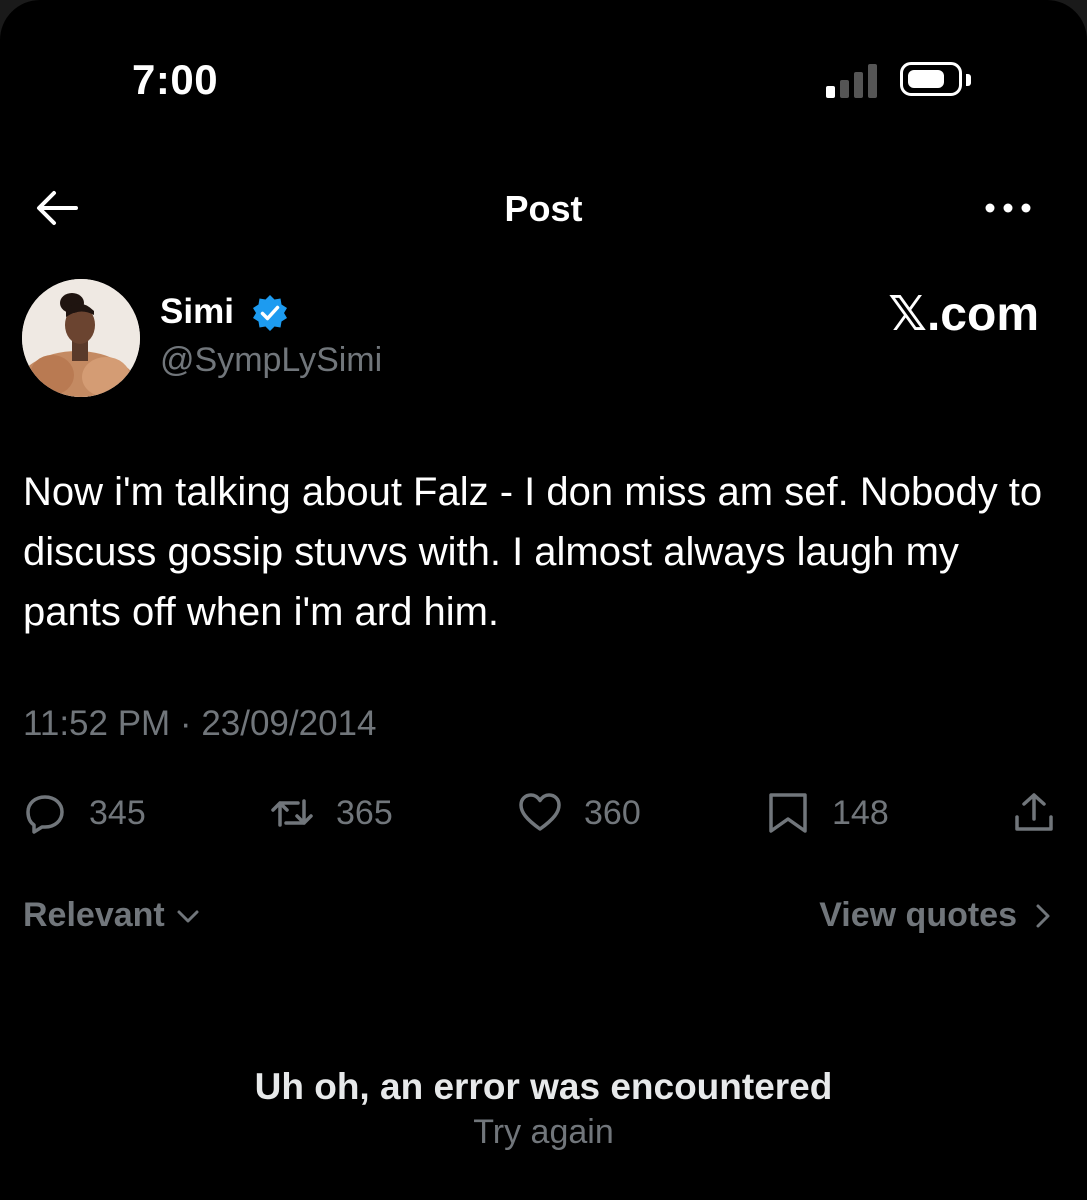  Describe the element at coordinates (854, 80) in the screenshot. I see `signal-icon` at that location.